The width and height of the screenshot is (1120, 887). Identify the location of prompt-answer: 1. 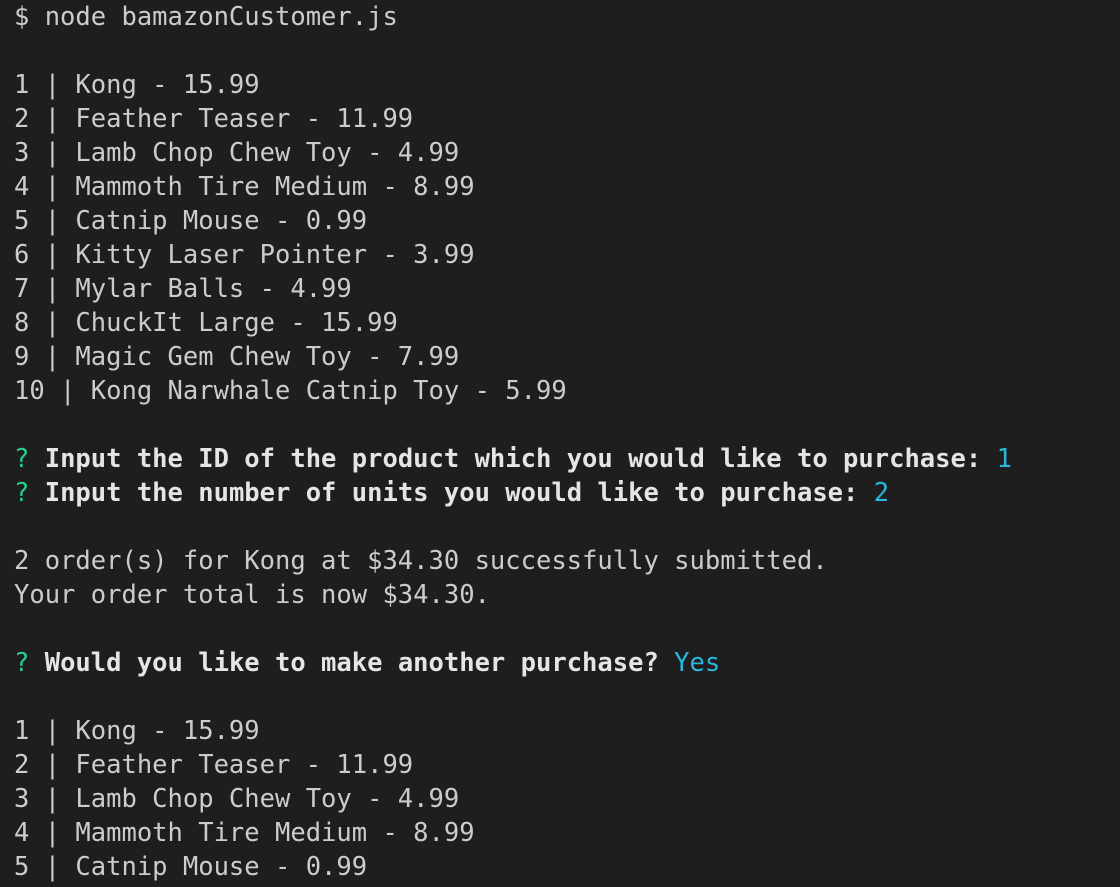
(1004, 459).